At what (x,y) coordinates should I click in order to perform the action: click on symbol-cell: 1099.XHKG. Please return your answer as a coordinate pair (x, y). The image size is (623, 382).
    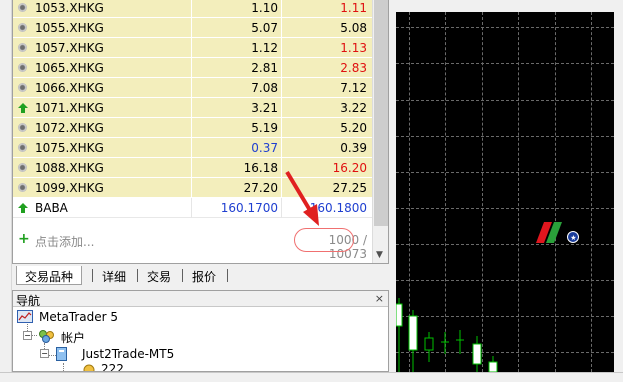
    Looking at the image, I should click on (69, 188).